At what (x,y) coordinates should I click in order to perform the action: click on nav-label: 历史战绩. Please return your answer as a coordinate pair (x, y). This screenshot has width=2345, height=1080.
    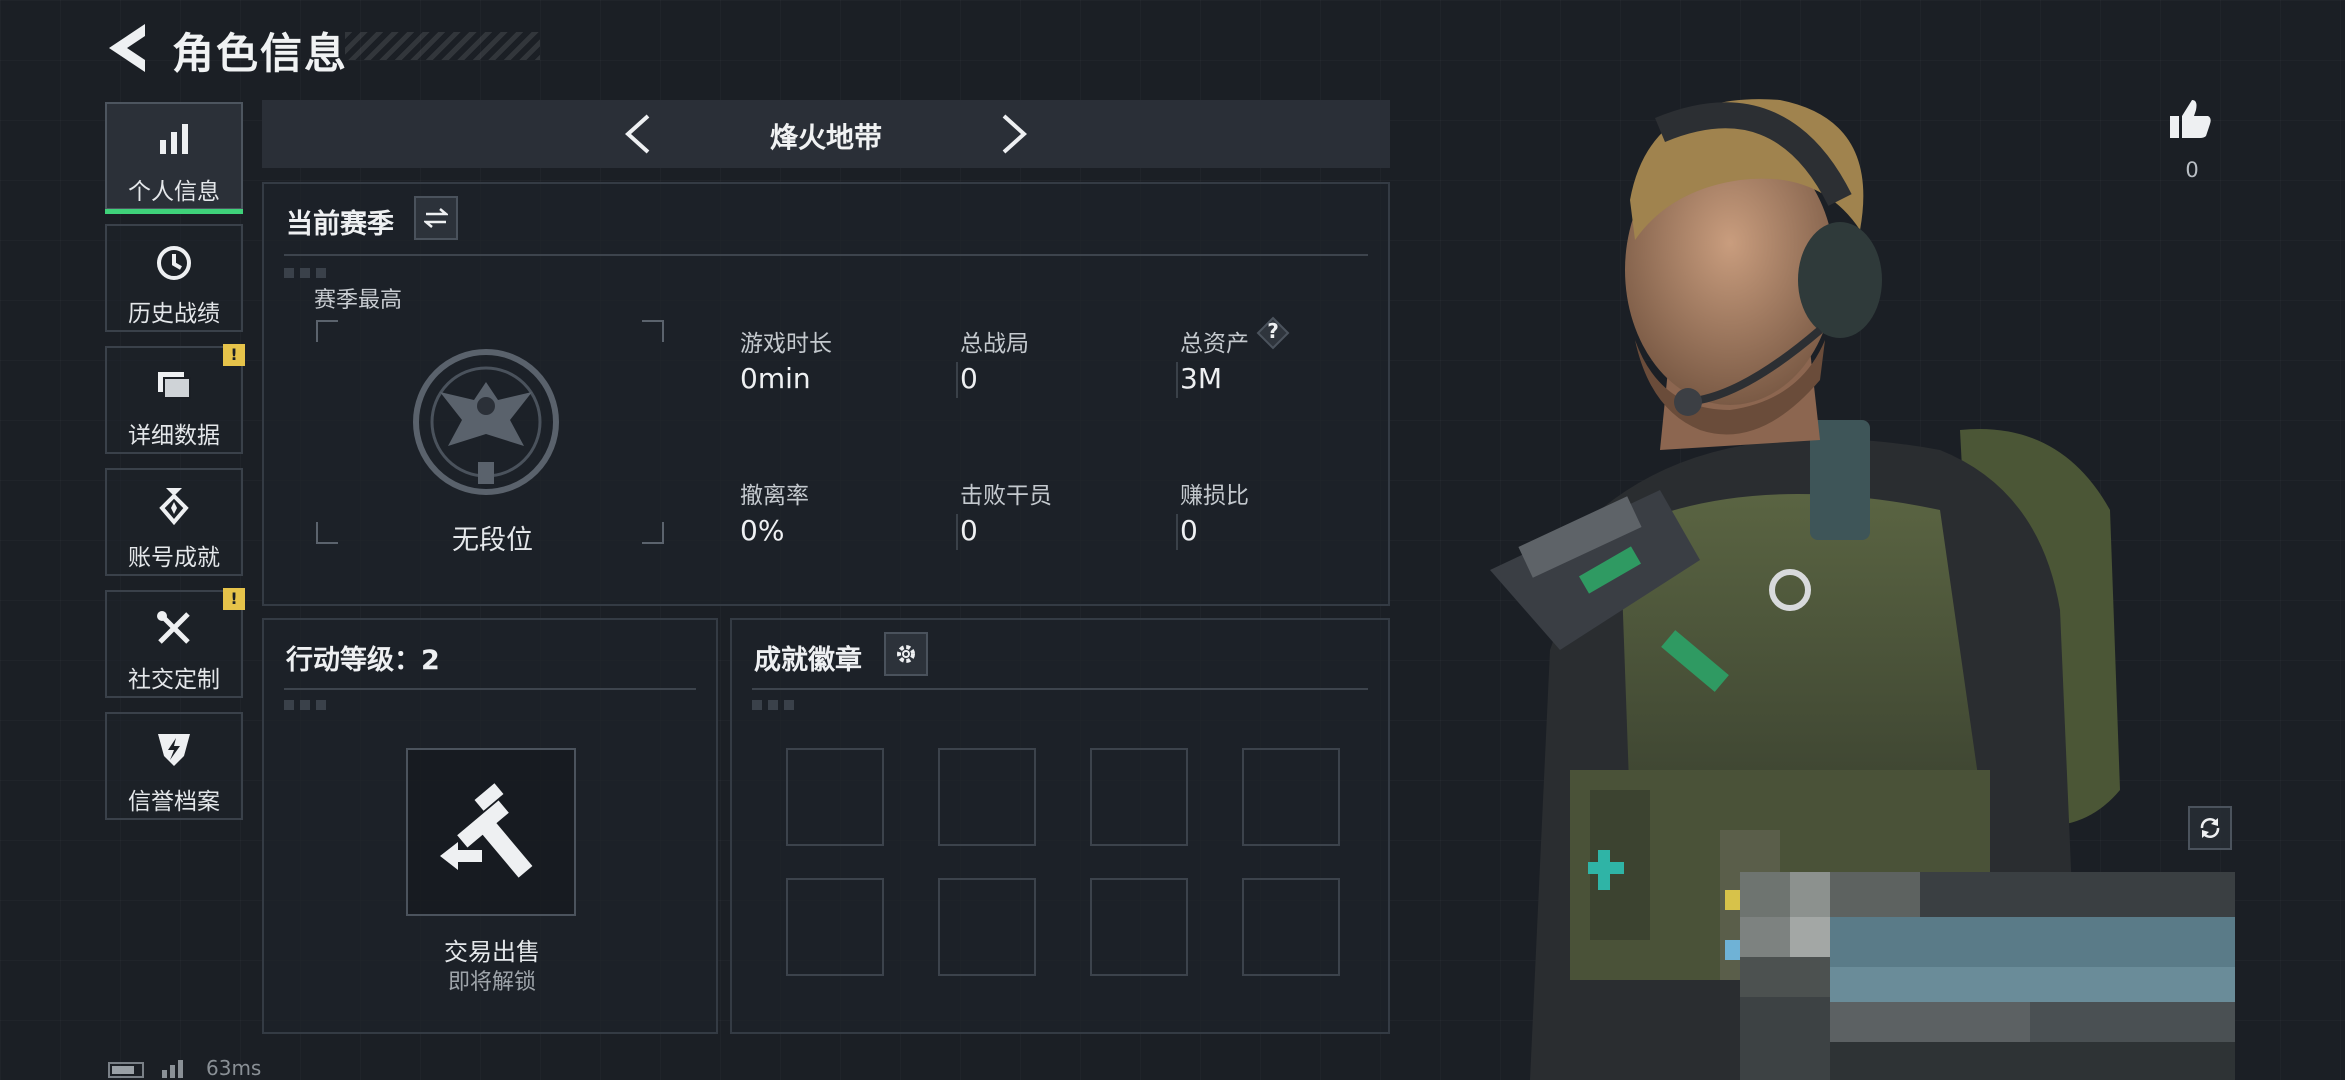
    Looking at the image, I should click on (174, 314).